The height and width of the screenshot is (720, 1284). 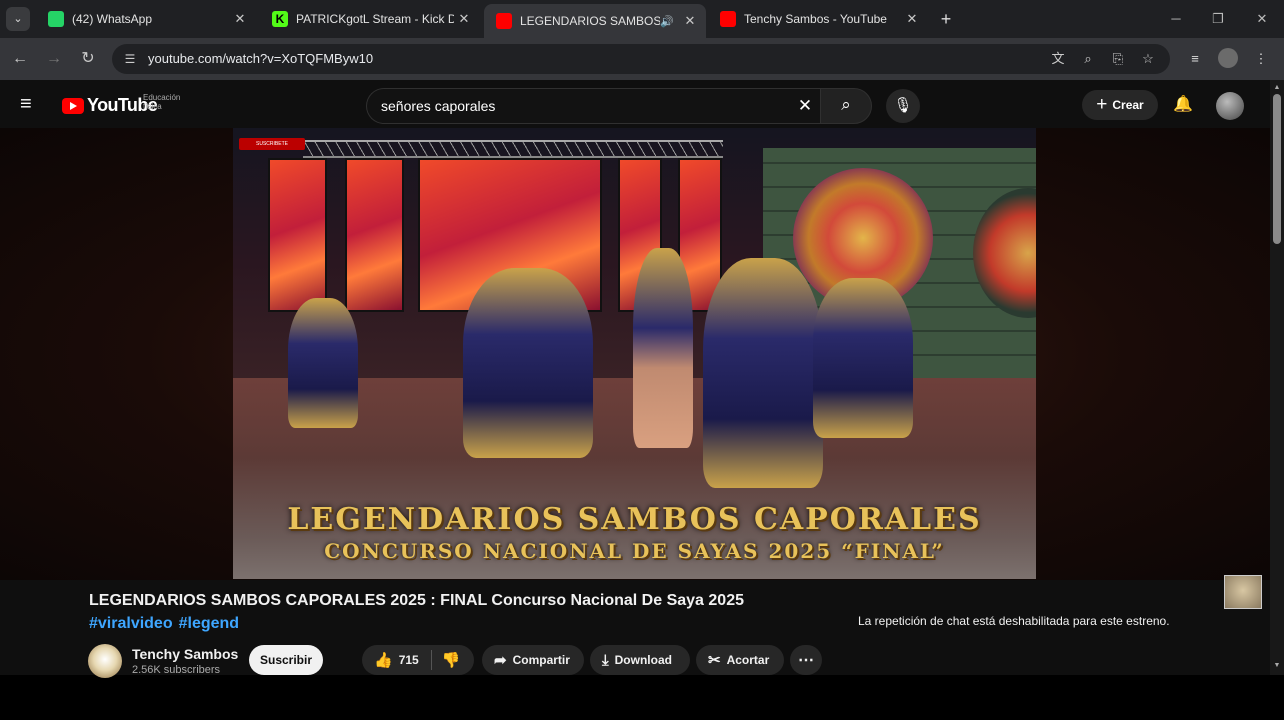 I want to click on share-label: Compartir, so click(x=541, y=660).